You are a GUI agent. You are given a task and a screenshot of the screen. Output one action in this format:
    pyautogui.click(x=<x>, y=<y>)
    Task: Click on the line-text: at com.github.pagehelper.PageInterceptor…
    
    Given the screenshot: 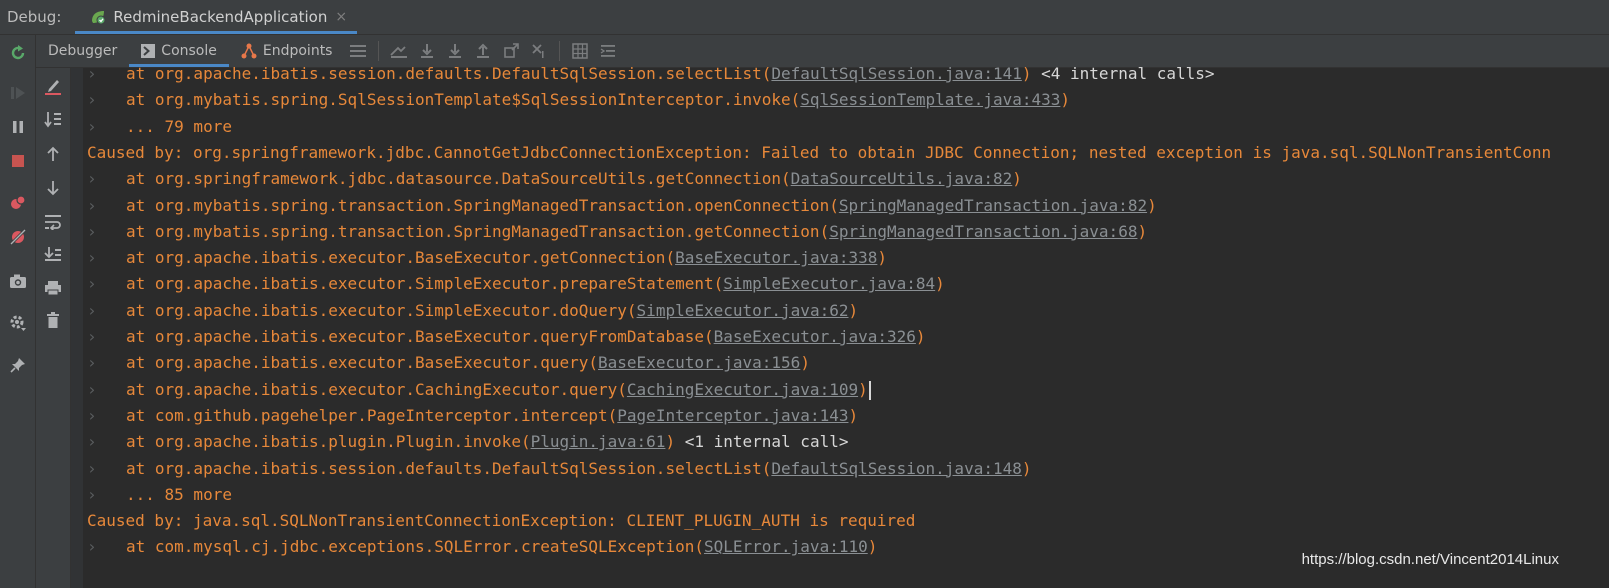 What is the action you would take?
    pyautogui.click(x=372, y=415)
    